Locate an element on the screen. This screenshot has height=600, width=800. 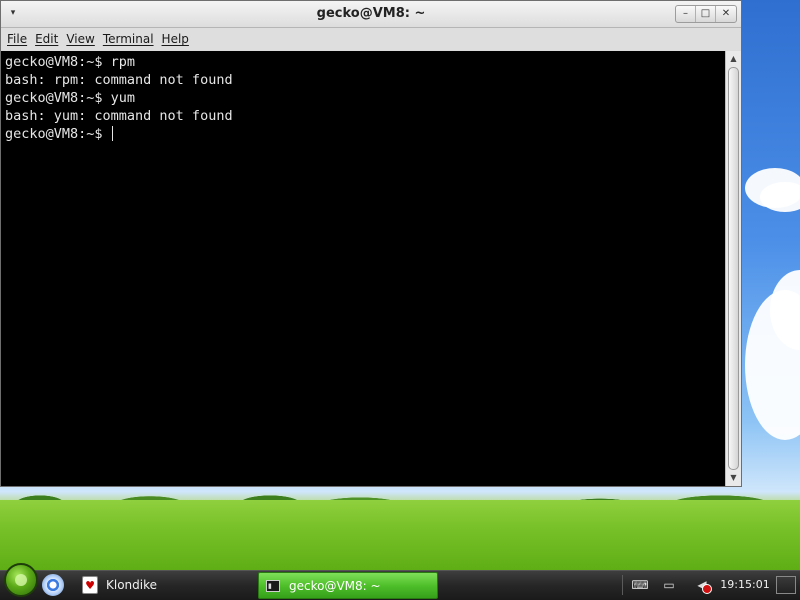
terminal-line: bash: rpm: command not found is located at coordinates (119, 80).